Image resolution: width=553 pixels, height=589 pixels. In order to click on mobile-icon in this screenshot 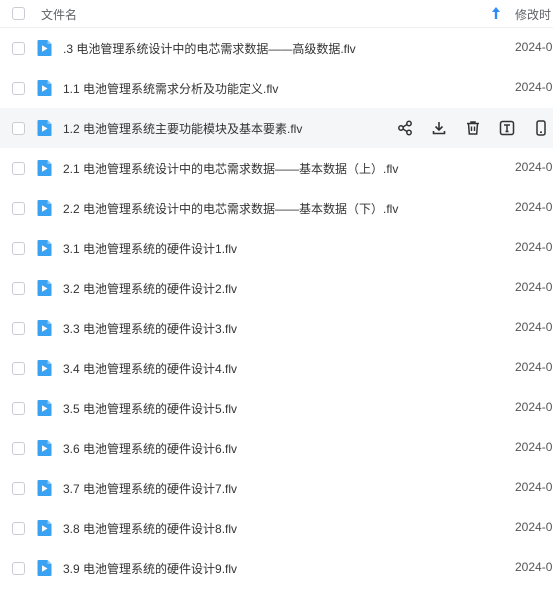, I will do `click(541, 128)`.